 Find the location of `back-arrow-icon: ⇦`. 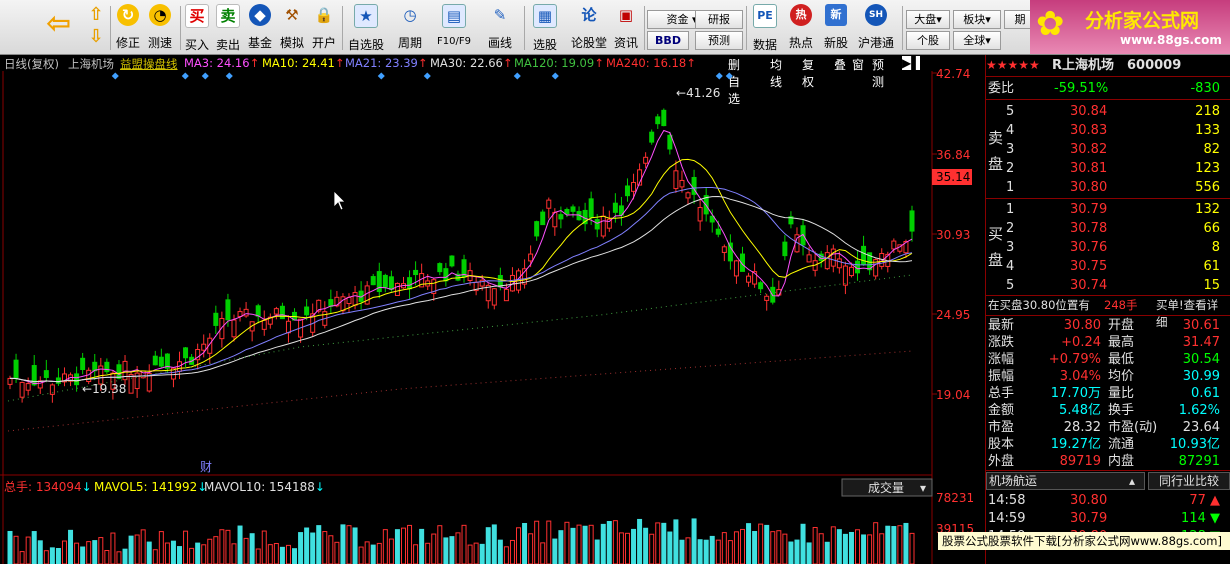

back-arrow-icon: ⇦ is located at coordinates (59, 23).